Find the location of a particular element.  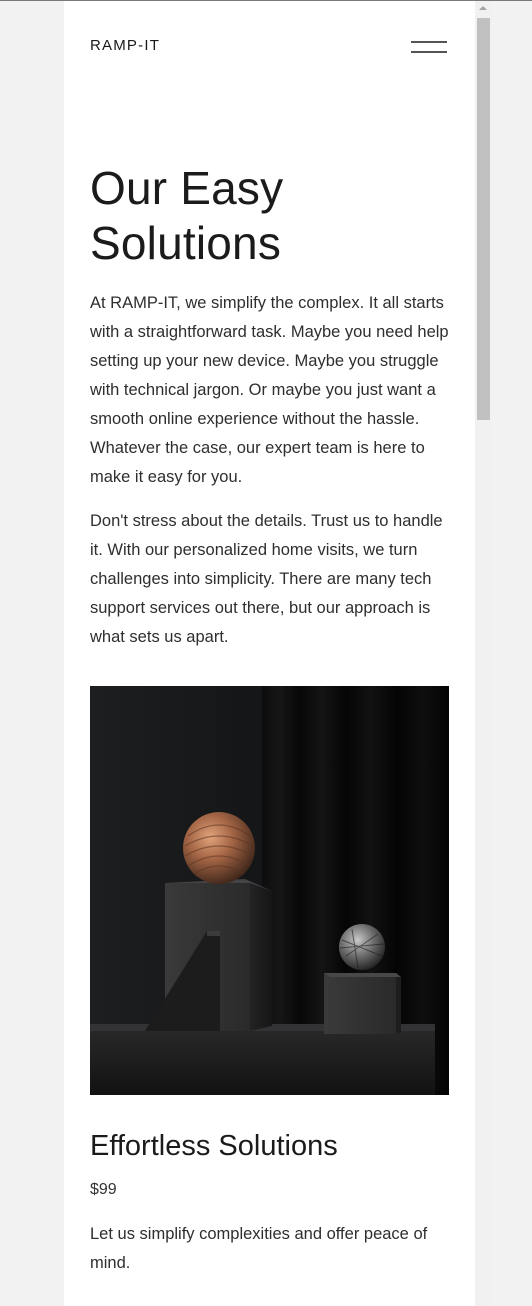

product-price: $99 is located at coordinates (103, 1189).